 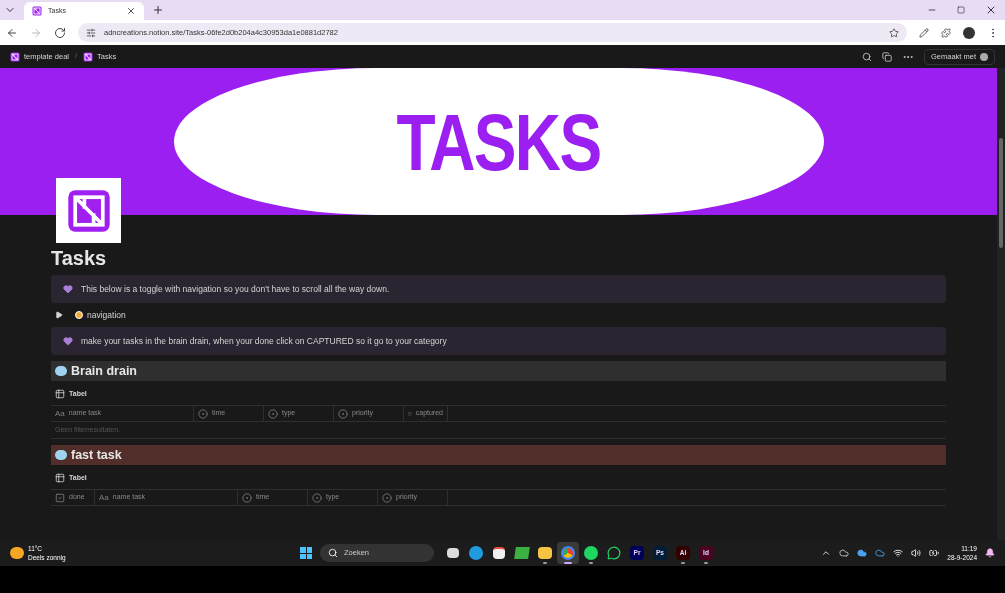 I want to click on profile-avatar, so click(x=969, y=32).